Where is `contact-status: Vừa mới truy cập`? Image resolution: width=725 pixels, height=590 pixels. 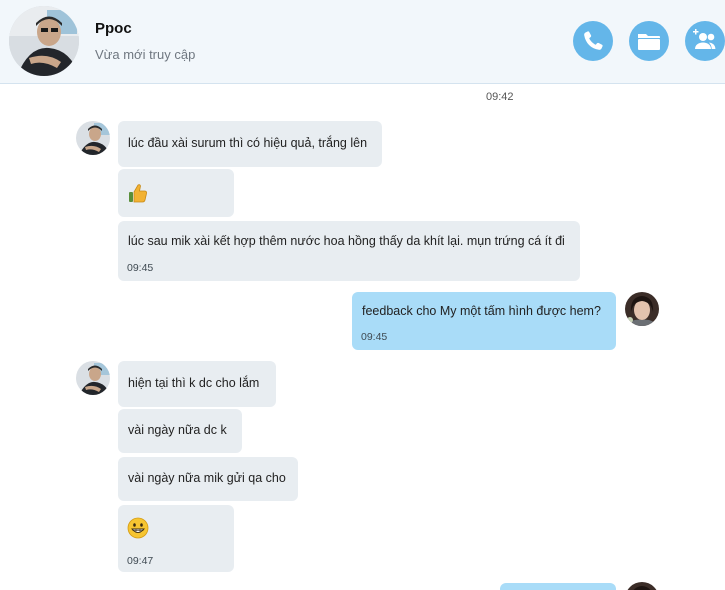 contact-status: Vừa mới truy cập is located at coordinates (145, 54).